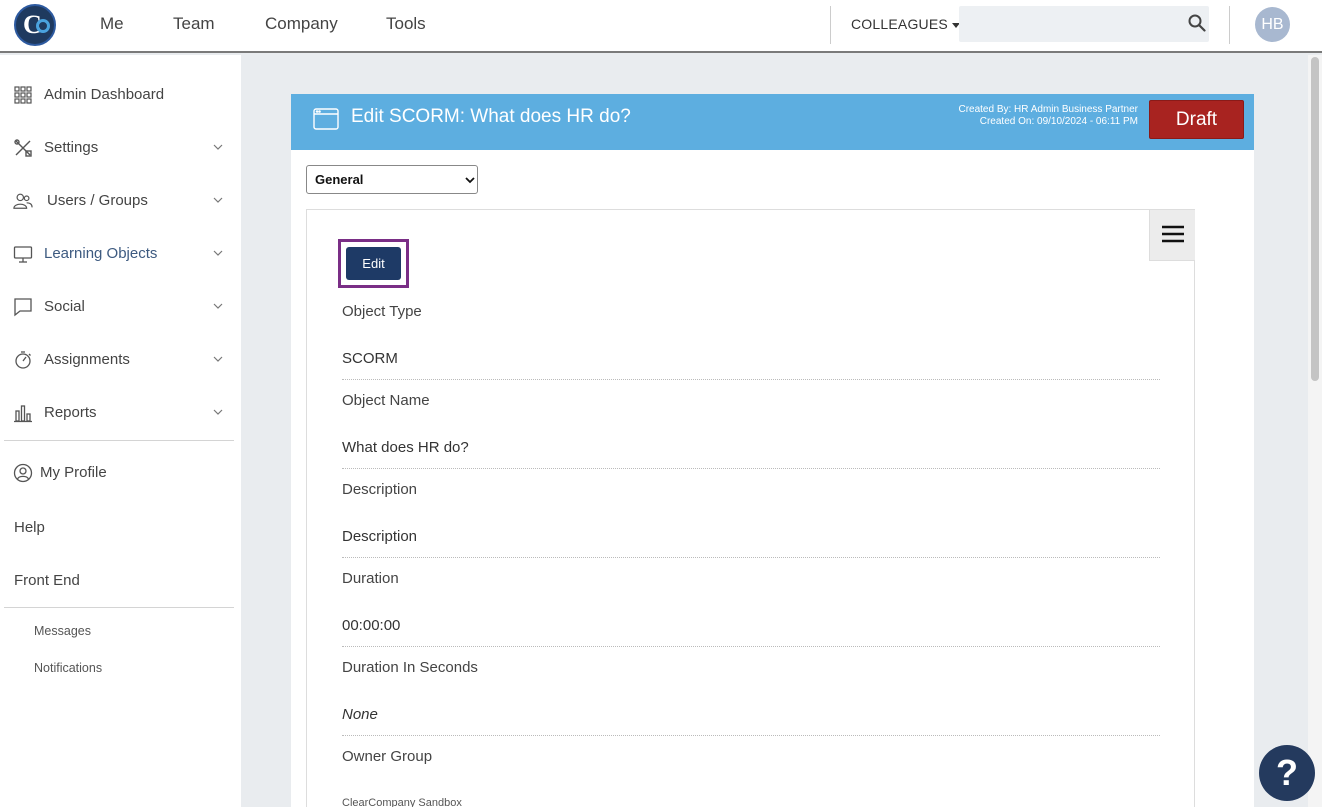  Describe the element at coordinates (64, 306) in the screenshot. I see `sidebar-item-label: Social` at that location.